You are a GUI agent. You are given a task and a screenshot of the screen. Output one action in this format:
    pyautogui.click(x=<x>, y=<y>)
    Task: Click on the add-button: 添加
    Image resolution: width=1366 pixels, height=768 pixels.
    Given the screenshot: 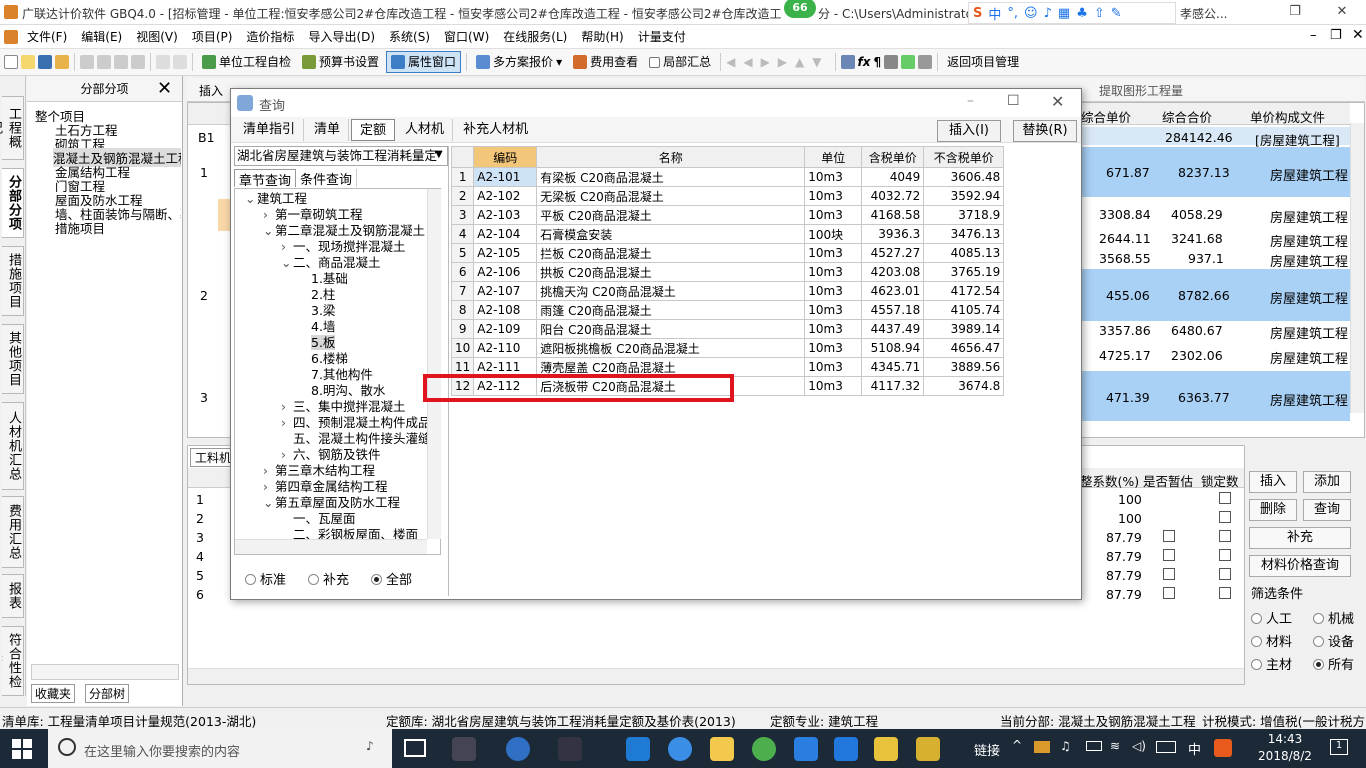 What is the action you would take?
    pyautogui.click(x=1327, y=482)
    